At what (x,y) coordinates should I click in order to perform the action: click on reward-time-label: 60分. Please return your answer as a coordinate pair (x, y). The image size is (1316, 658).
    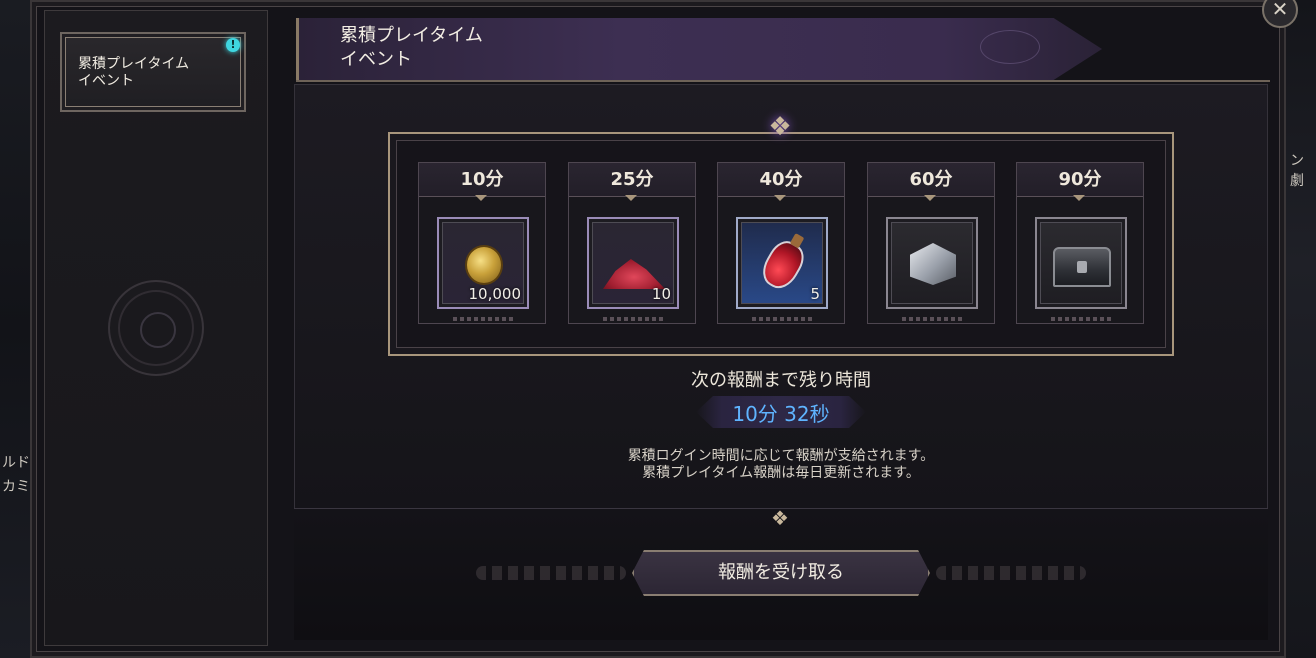
    Looking at the image, I should click on (931, 180).